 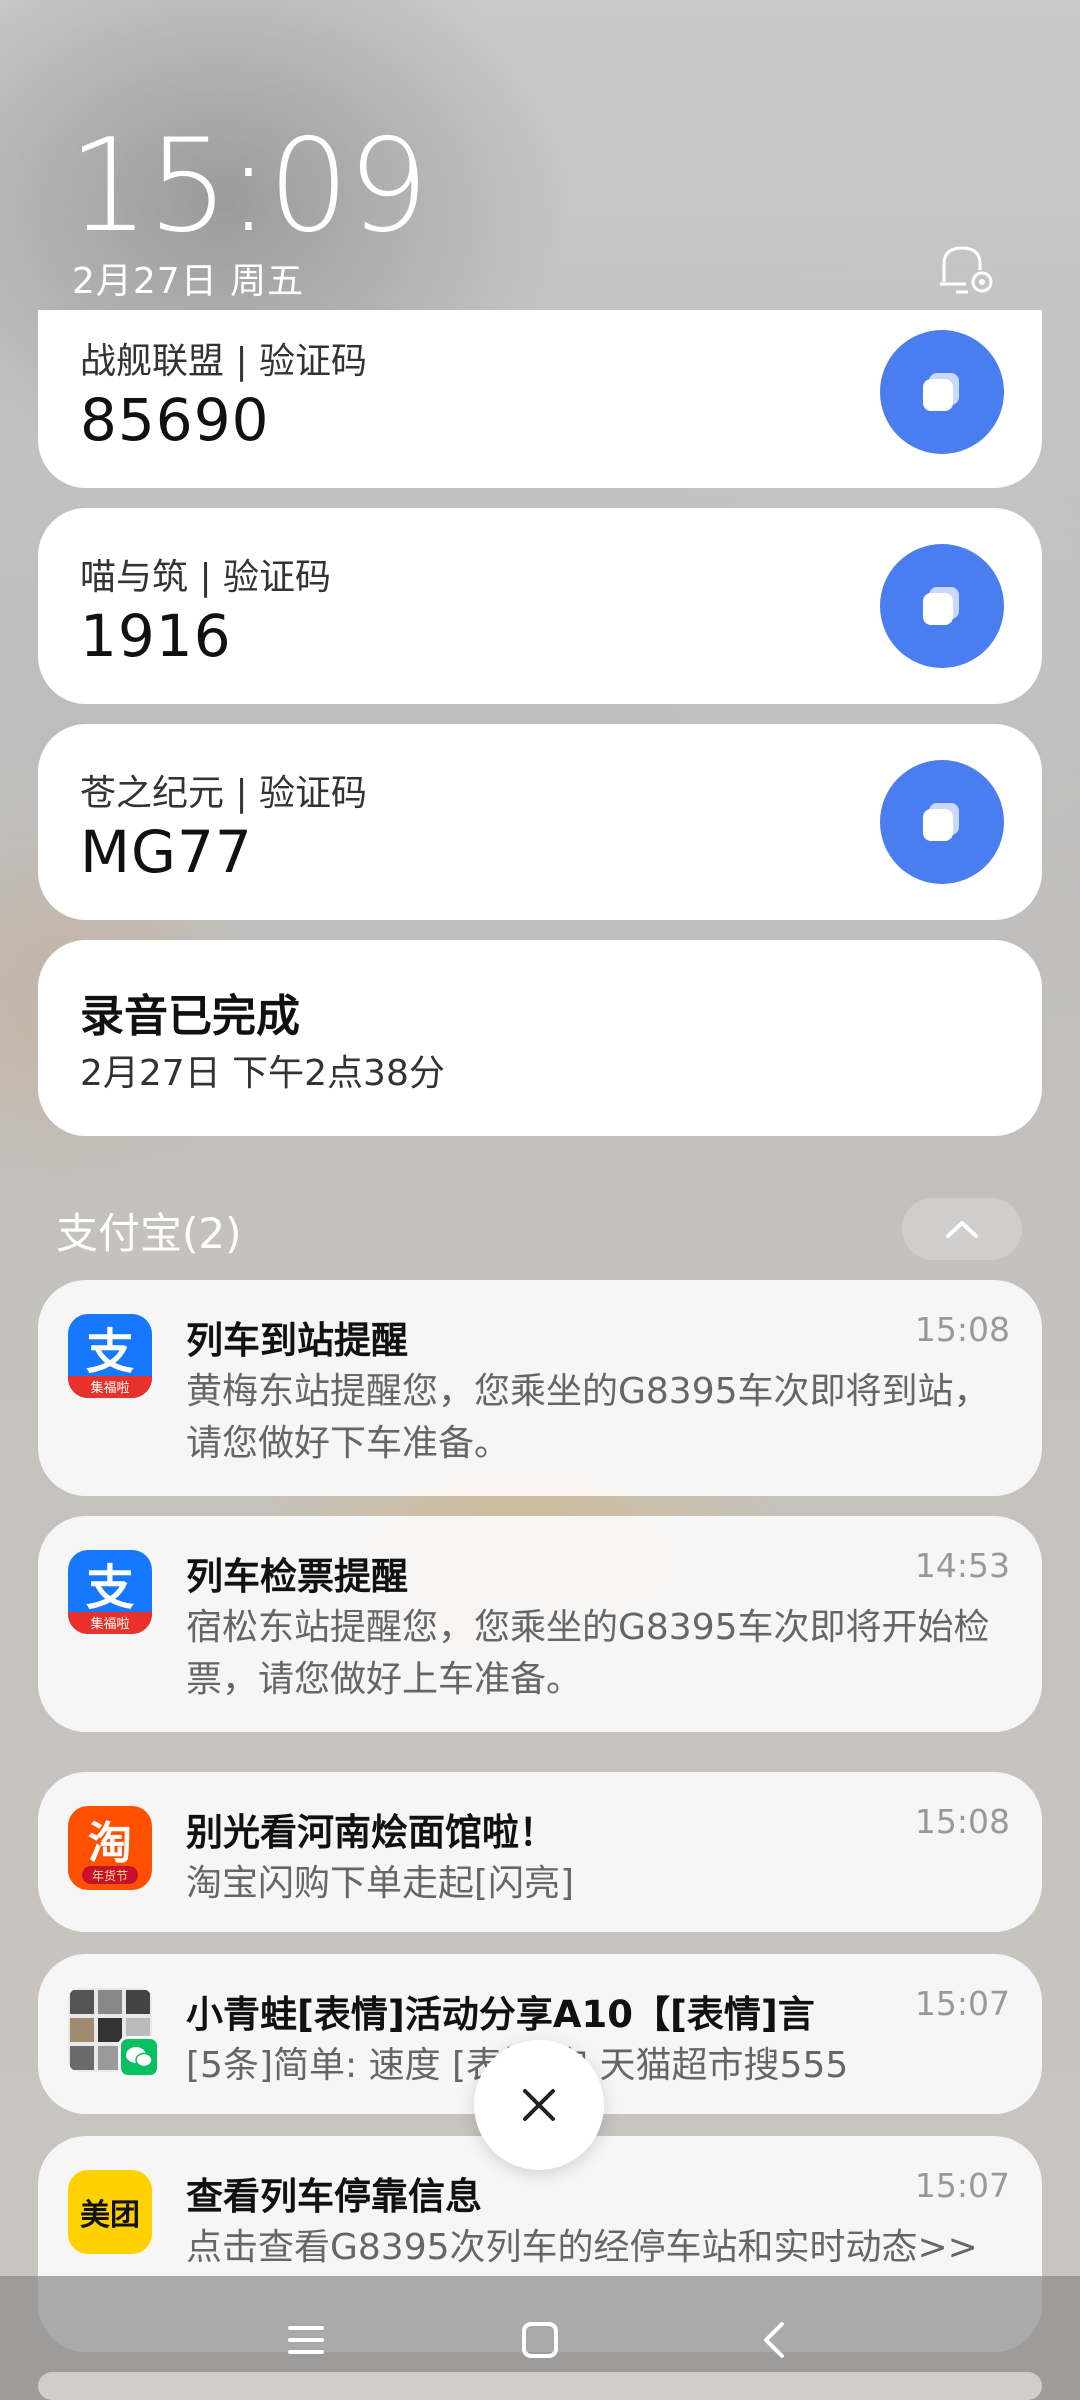 I want to click on recording-title: 录音已完成, so click(x=190, y=1016).